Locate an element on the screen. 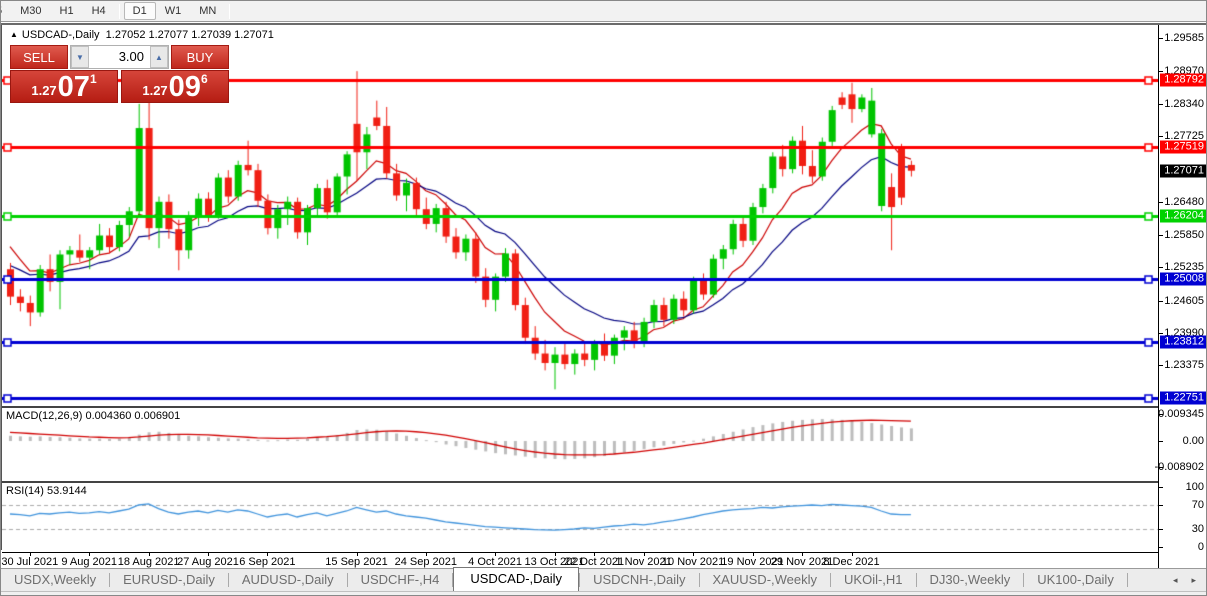  price-axis-label: 1.23375 is located at coordinates (1184, 365).